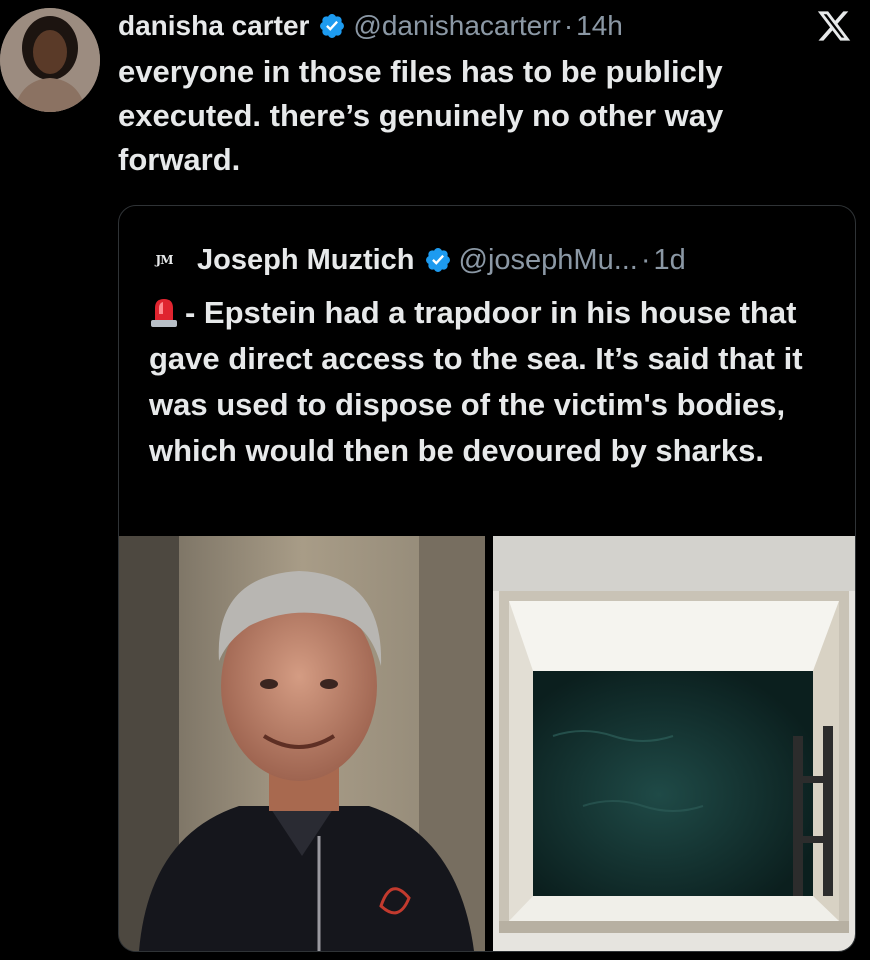 Image resolution: width=870 pixels, height=960 pixels. I want to click on quoted-tweet-header: JM Joseph Muztich @josephMu... · 1d, so click(417, 260).